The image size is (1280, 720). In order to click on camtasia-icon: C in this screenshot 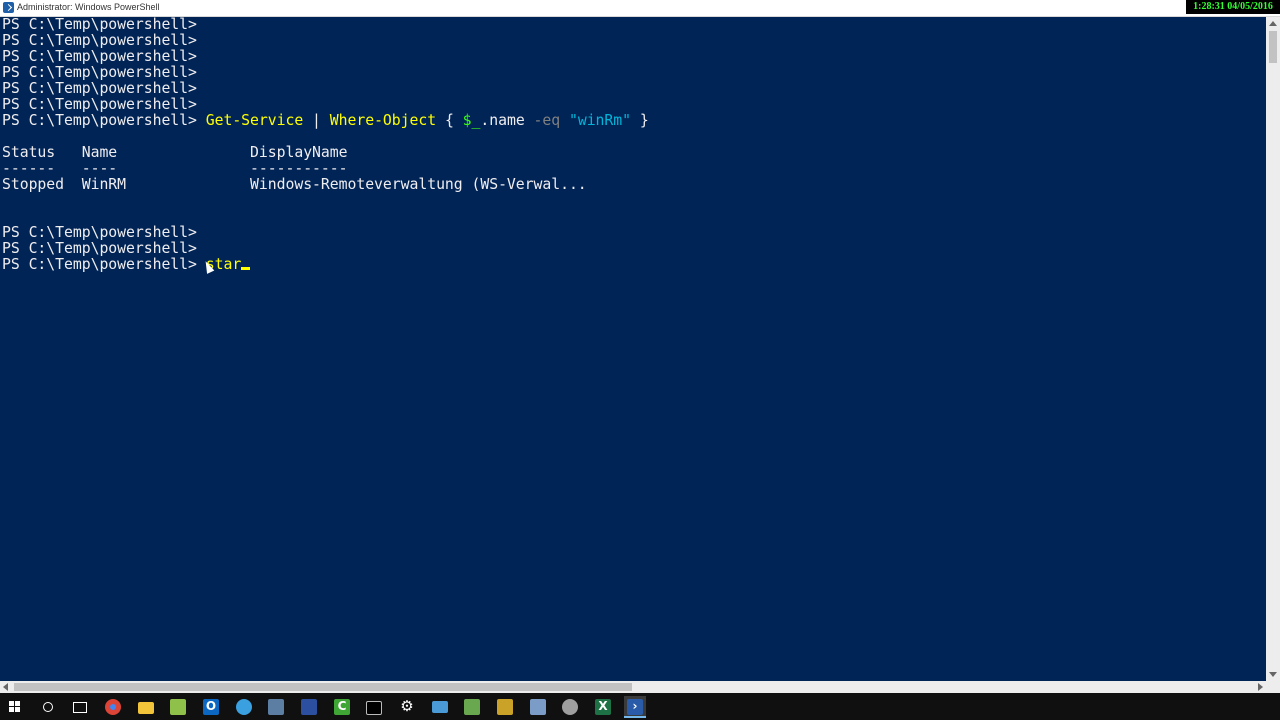, I will do `click(342, 707)`.